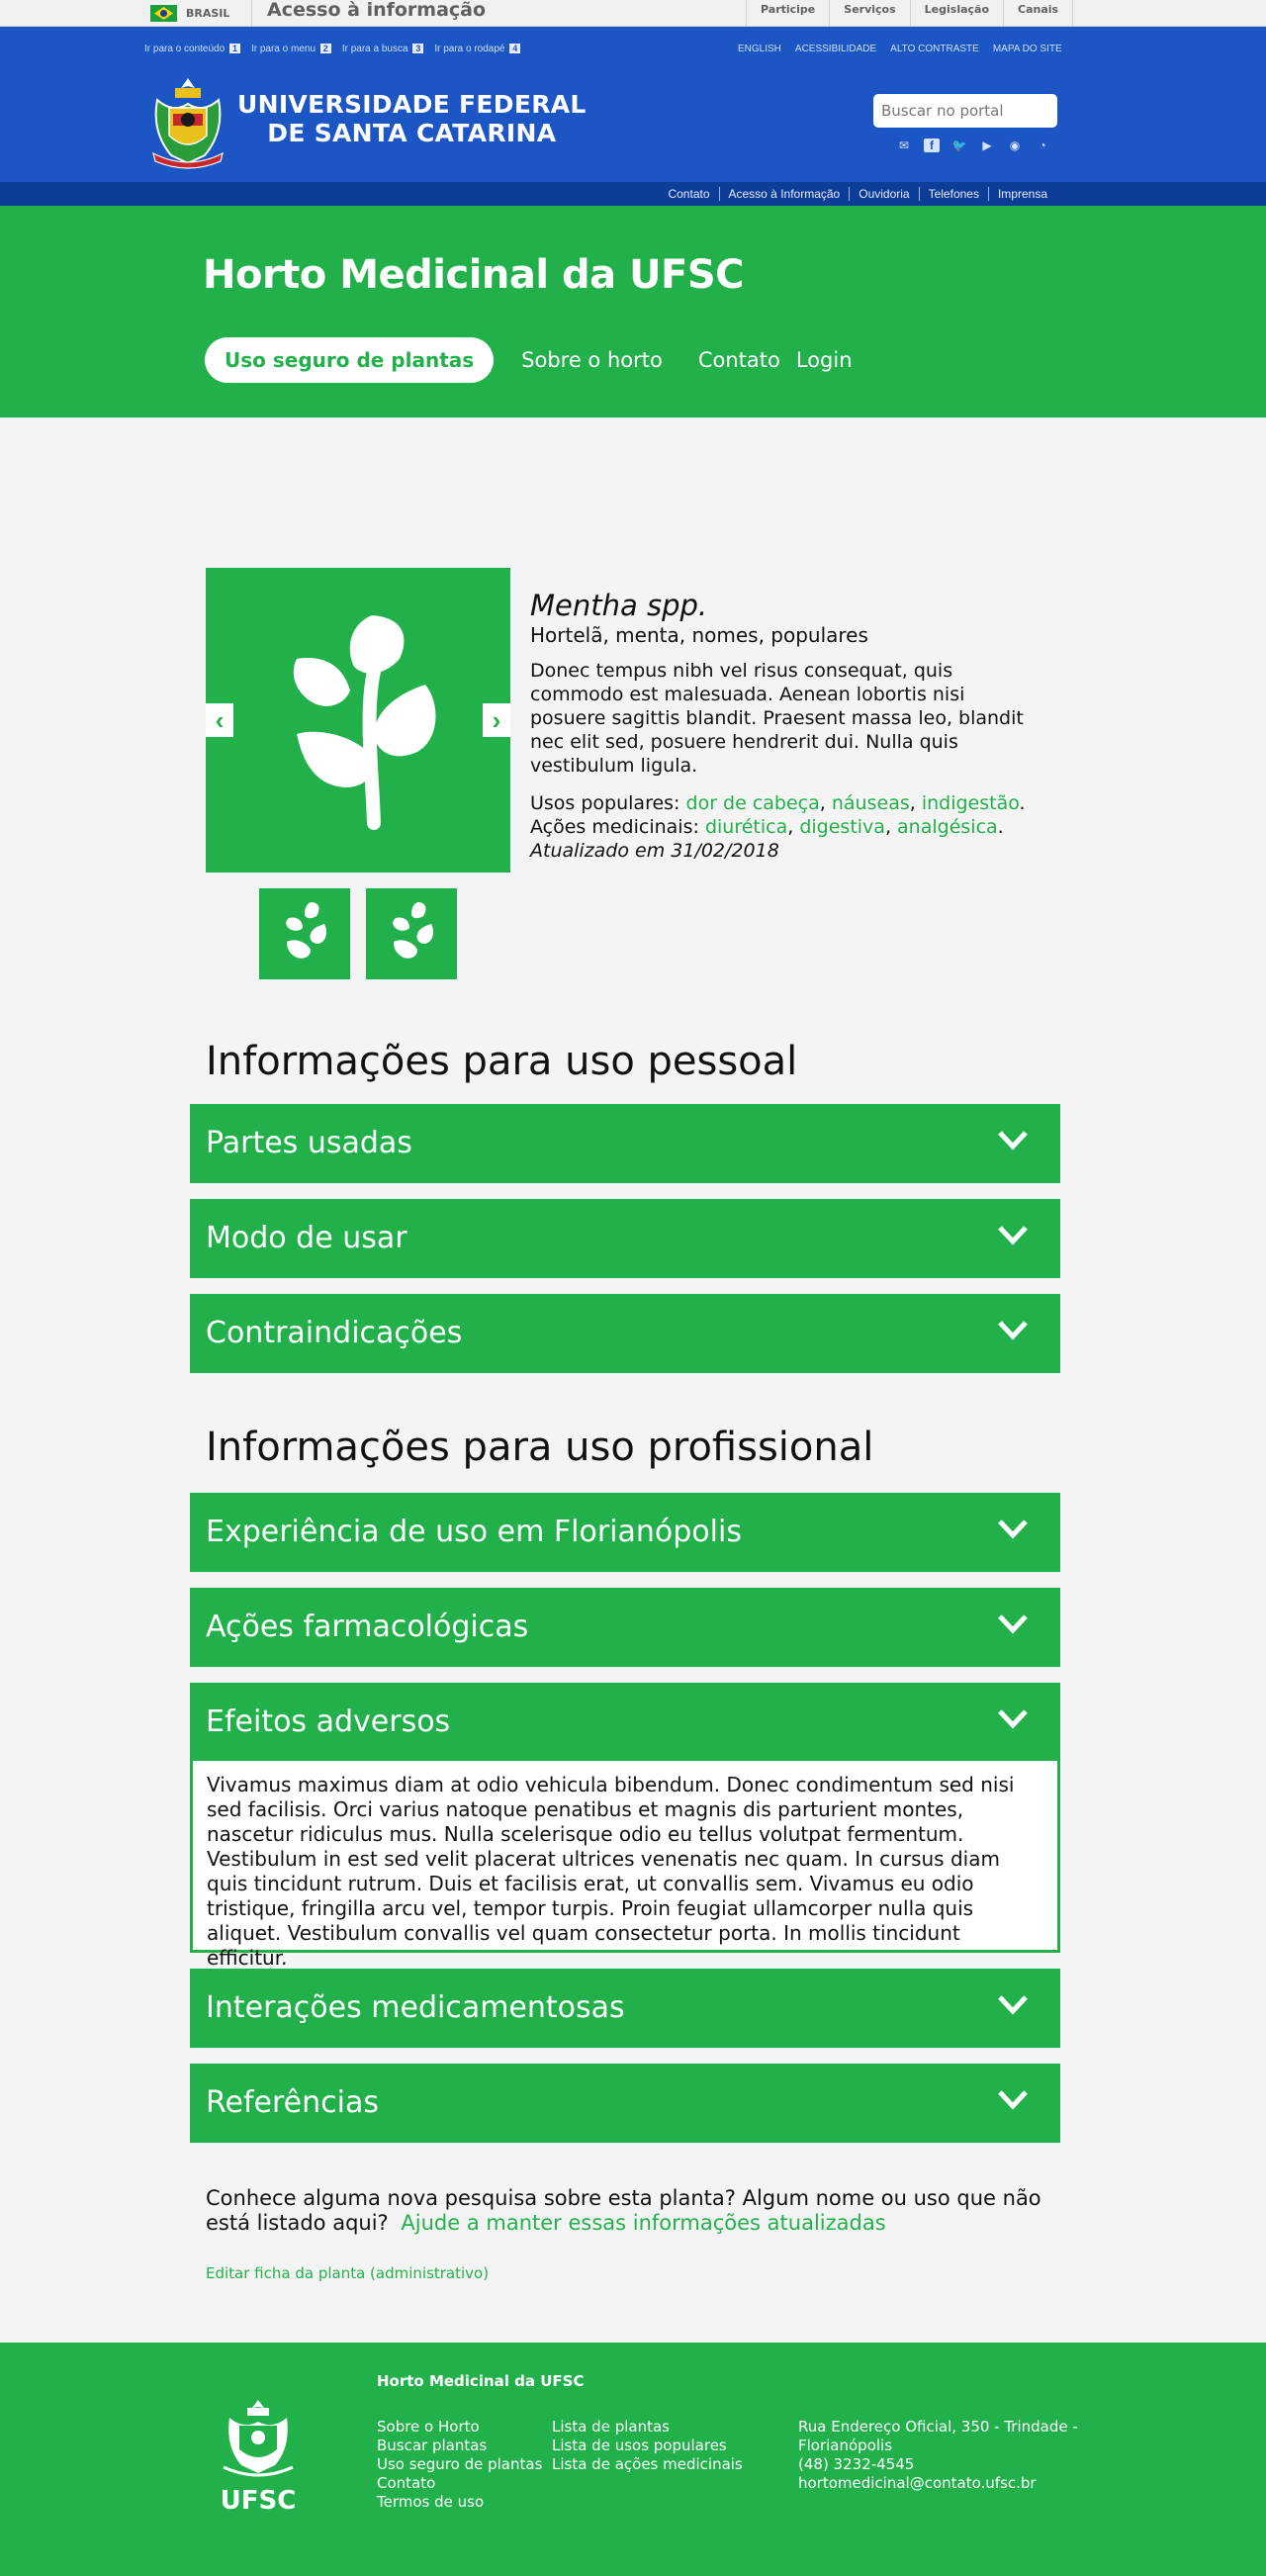 The width and height of the screenshot is (1266, 2576). What do you see at coordinates (1042, 145) in the screenshot?
I see `rss-icon: ◔` at bounding box center [1042, 145].